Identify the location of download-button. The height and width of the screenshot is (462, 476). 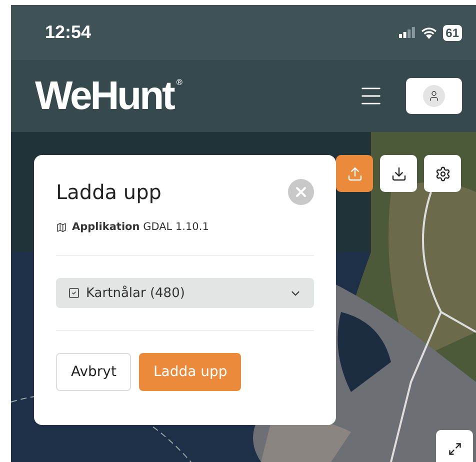
(398, 173).